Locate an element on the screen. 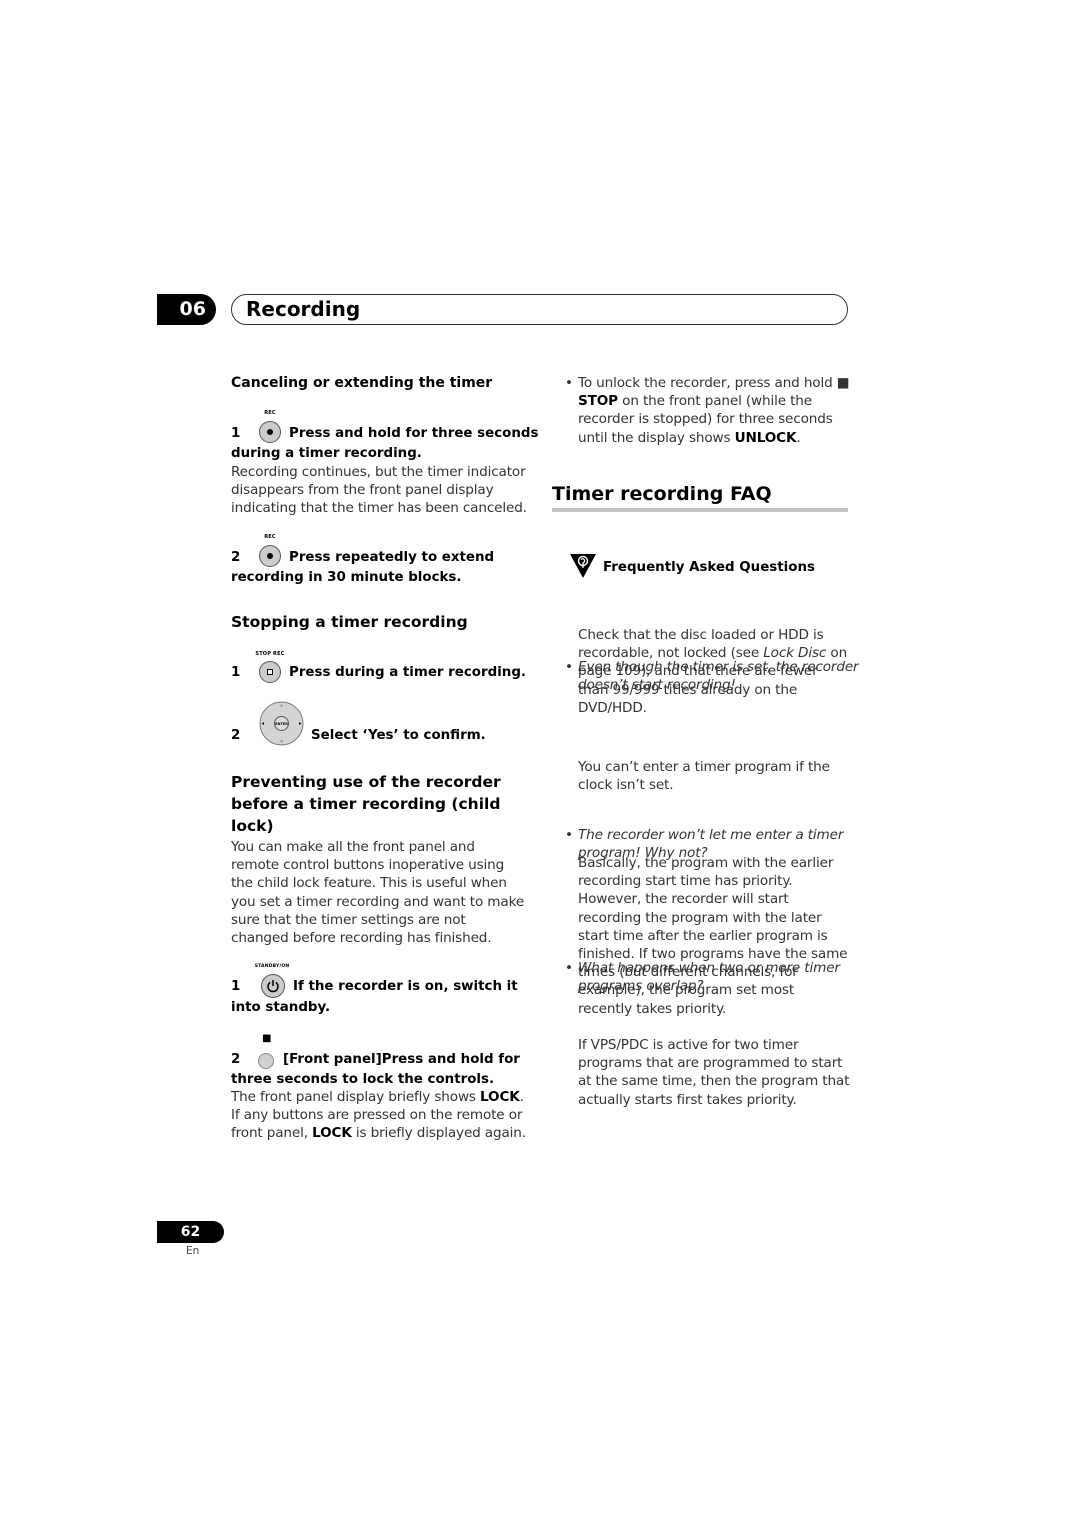 The width and height of the screenshot is (1080, 1528). chapter-title: Recording is located at coordinates (303, 309).